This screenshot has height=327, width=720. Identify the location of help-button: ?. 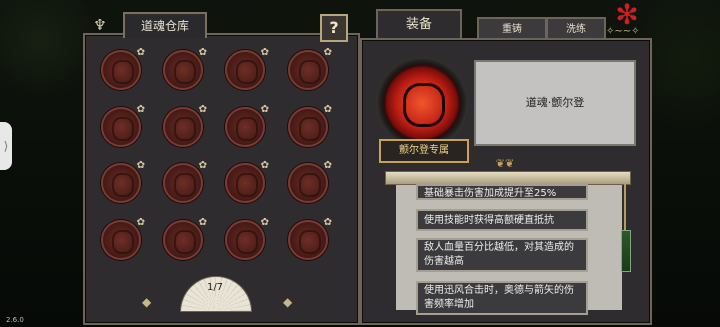
(334, 28).